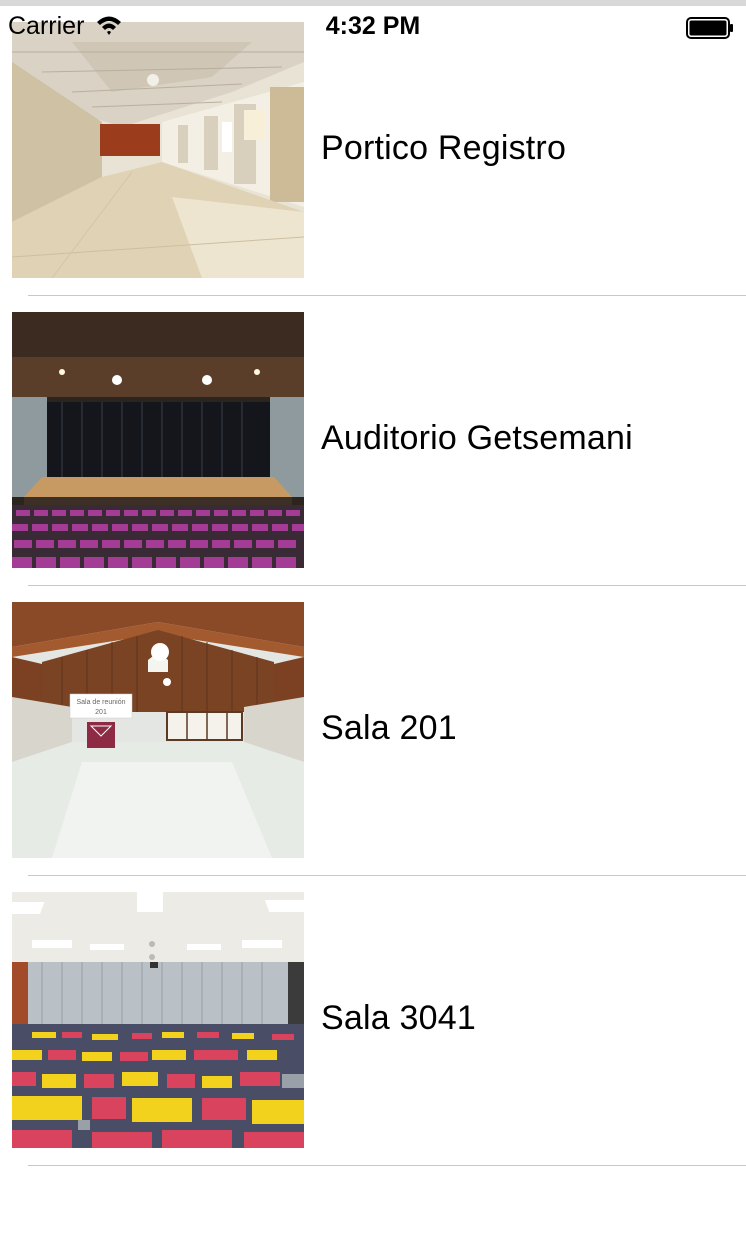  I want to click on sign-text-line1: Sala de reunión, so click(100, 702).